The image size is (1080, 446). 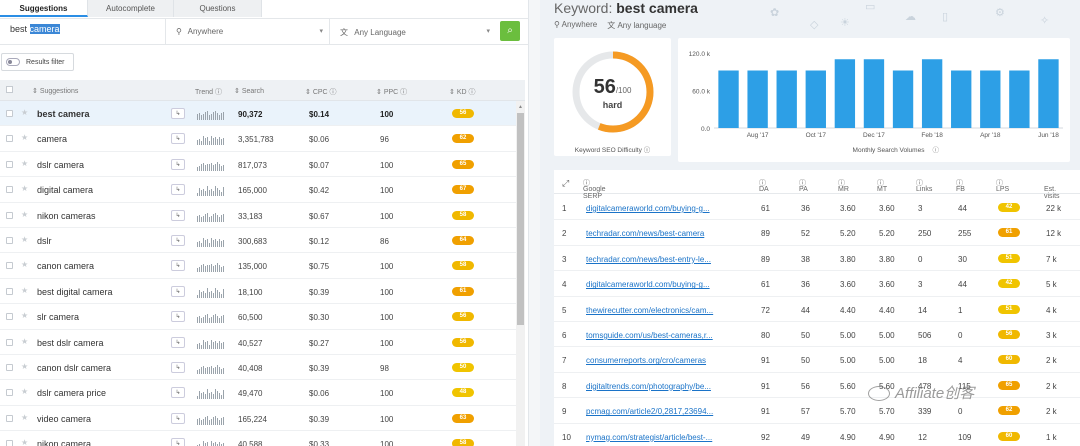 I want to click on select-all-checkbox, so click(x=9, y=89).